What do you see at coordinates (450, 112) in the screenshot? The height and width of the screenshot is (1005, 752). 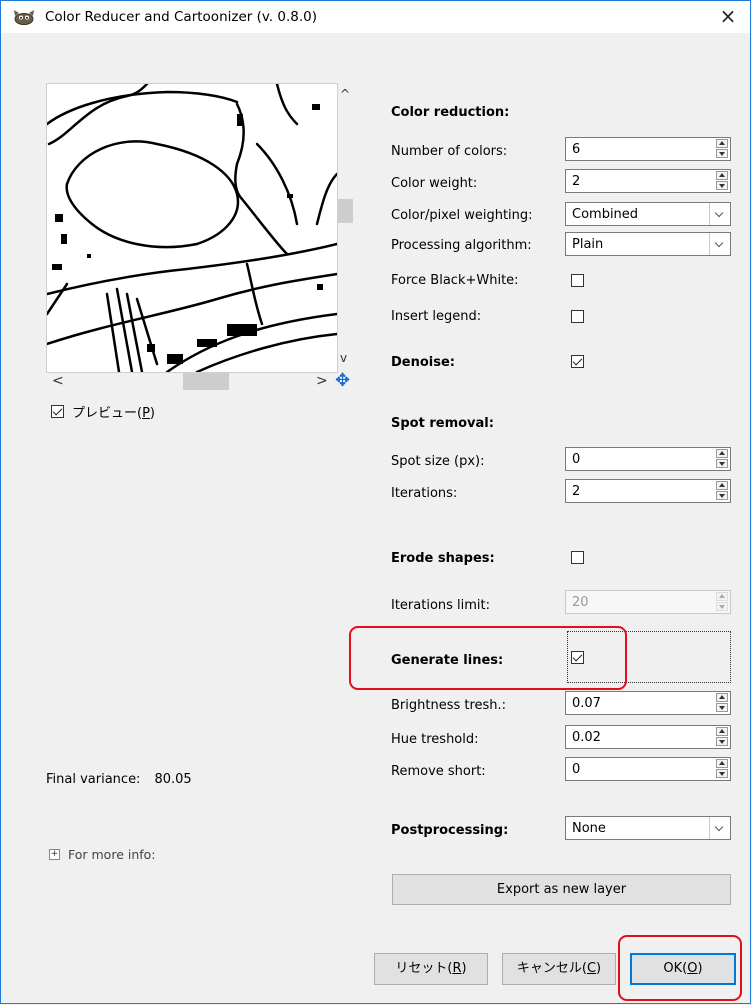 I see `color-reduction-heading: Color reduction:` at bounding box center [450, 112].